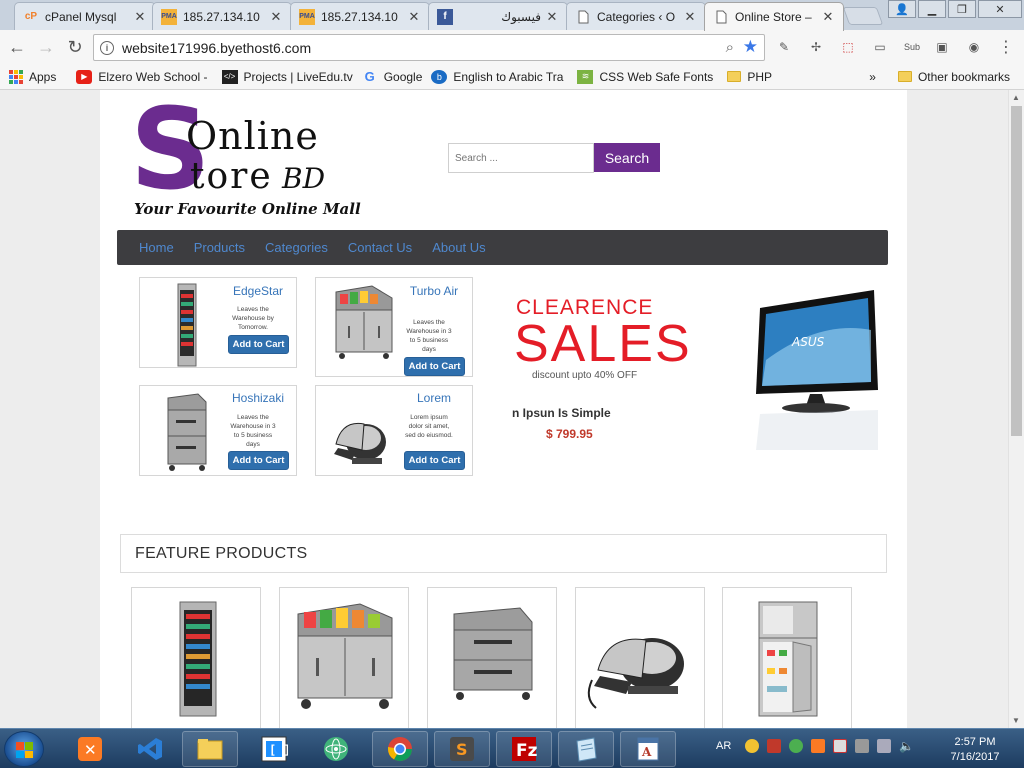  I want to click on bookmark-css-fonts: ≋ CSS Web Safe Fonts, so click(645, 76).